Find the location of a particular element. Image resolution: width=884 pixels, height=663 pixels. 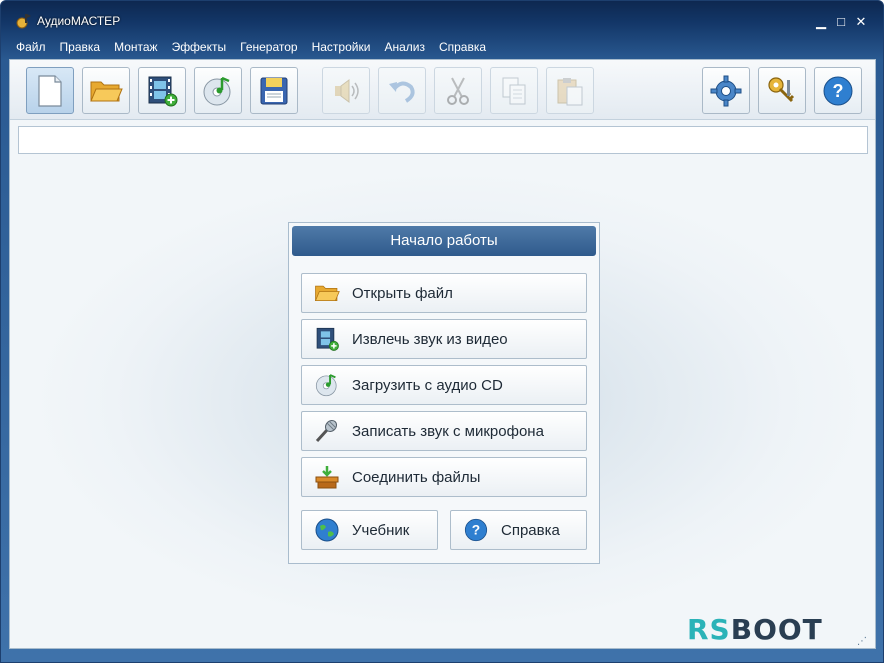

resize-grip-icon: ⋰ is located at coordinates (863, 642).